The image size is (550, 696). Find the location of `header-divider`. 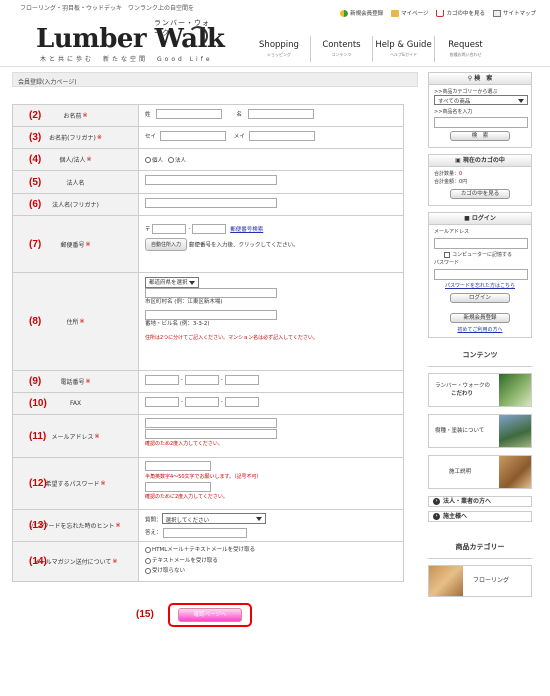

header-divider is located at coordinates (275, 66).